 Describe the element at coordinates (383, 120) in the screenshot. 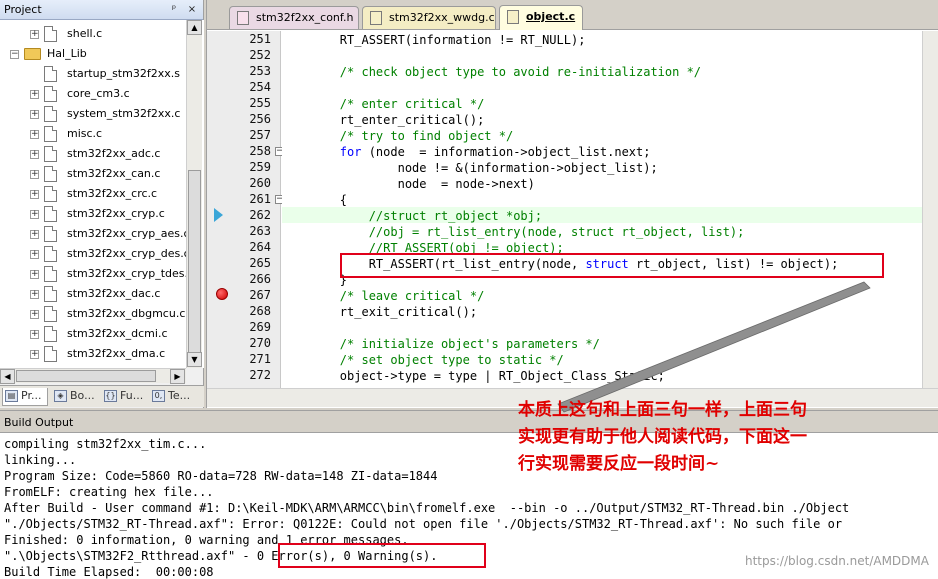

I see `code-text: rt_enter_critical();` at that location.